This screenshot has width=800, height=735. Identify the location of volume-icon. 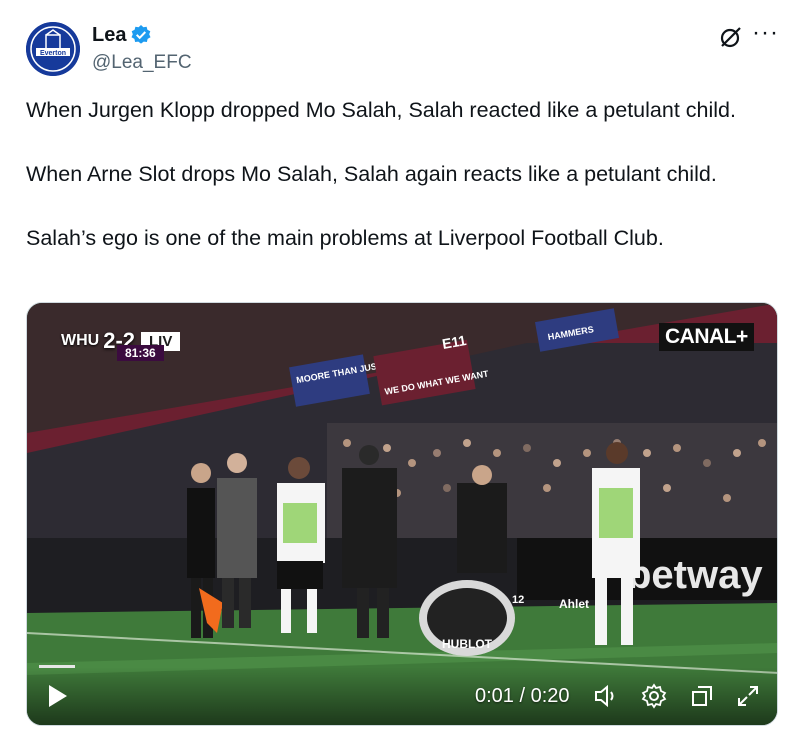
(606, 696).